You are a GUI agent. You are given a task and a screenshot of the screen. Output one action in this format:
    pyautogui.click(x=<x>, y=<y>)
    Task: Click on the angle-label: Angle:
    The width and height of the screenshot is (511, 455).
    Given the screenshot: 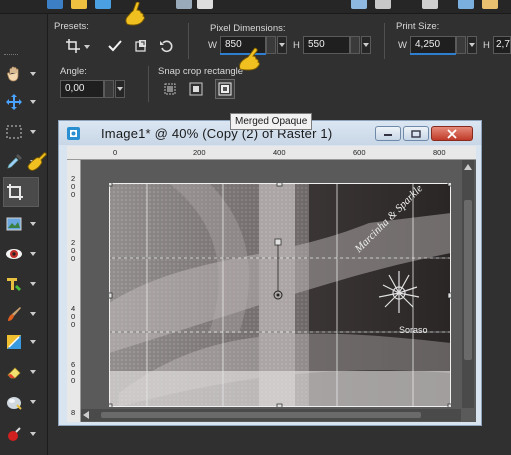 What is the action you would take?
    pyautogui.click(x=73, y=71)
    